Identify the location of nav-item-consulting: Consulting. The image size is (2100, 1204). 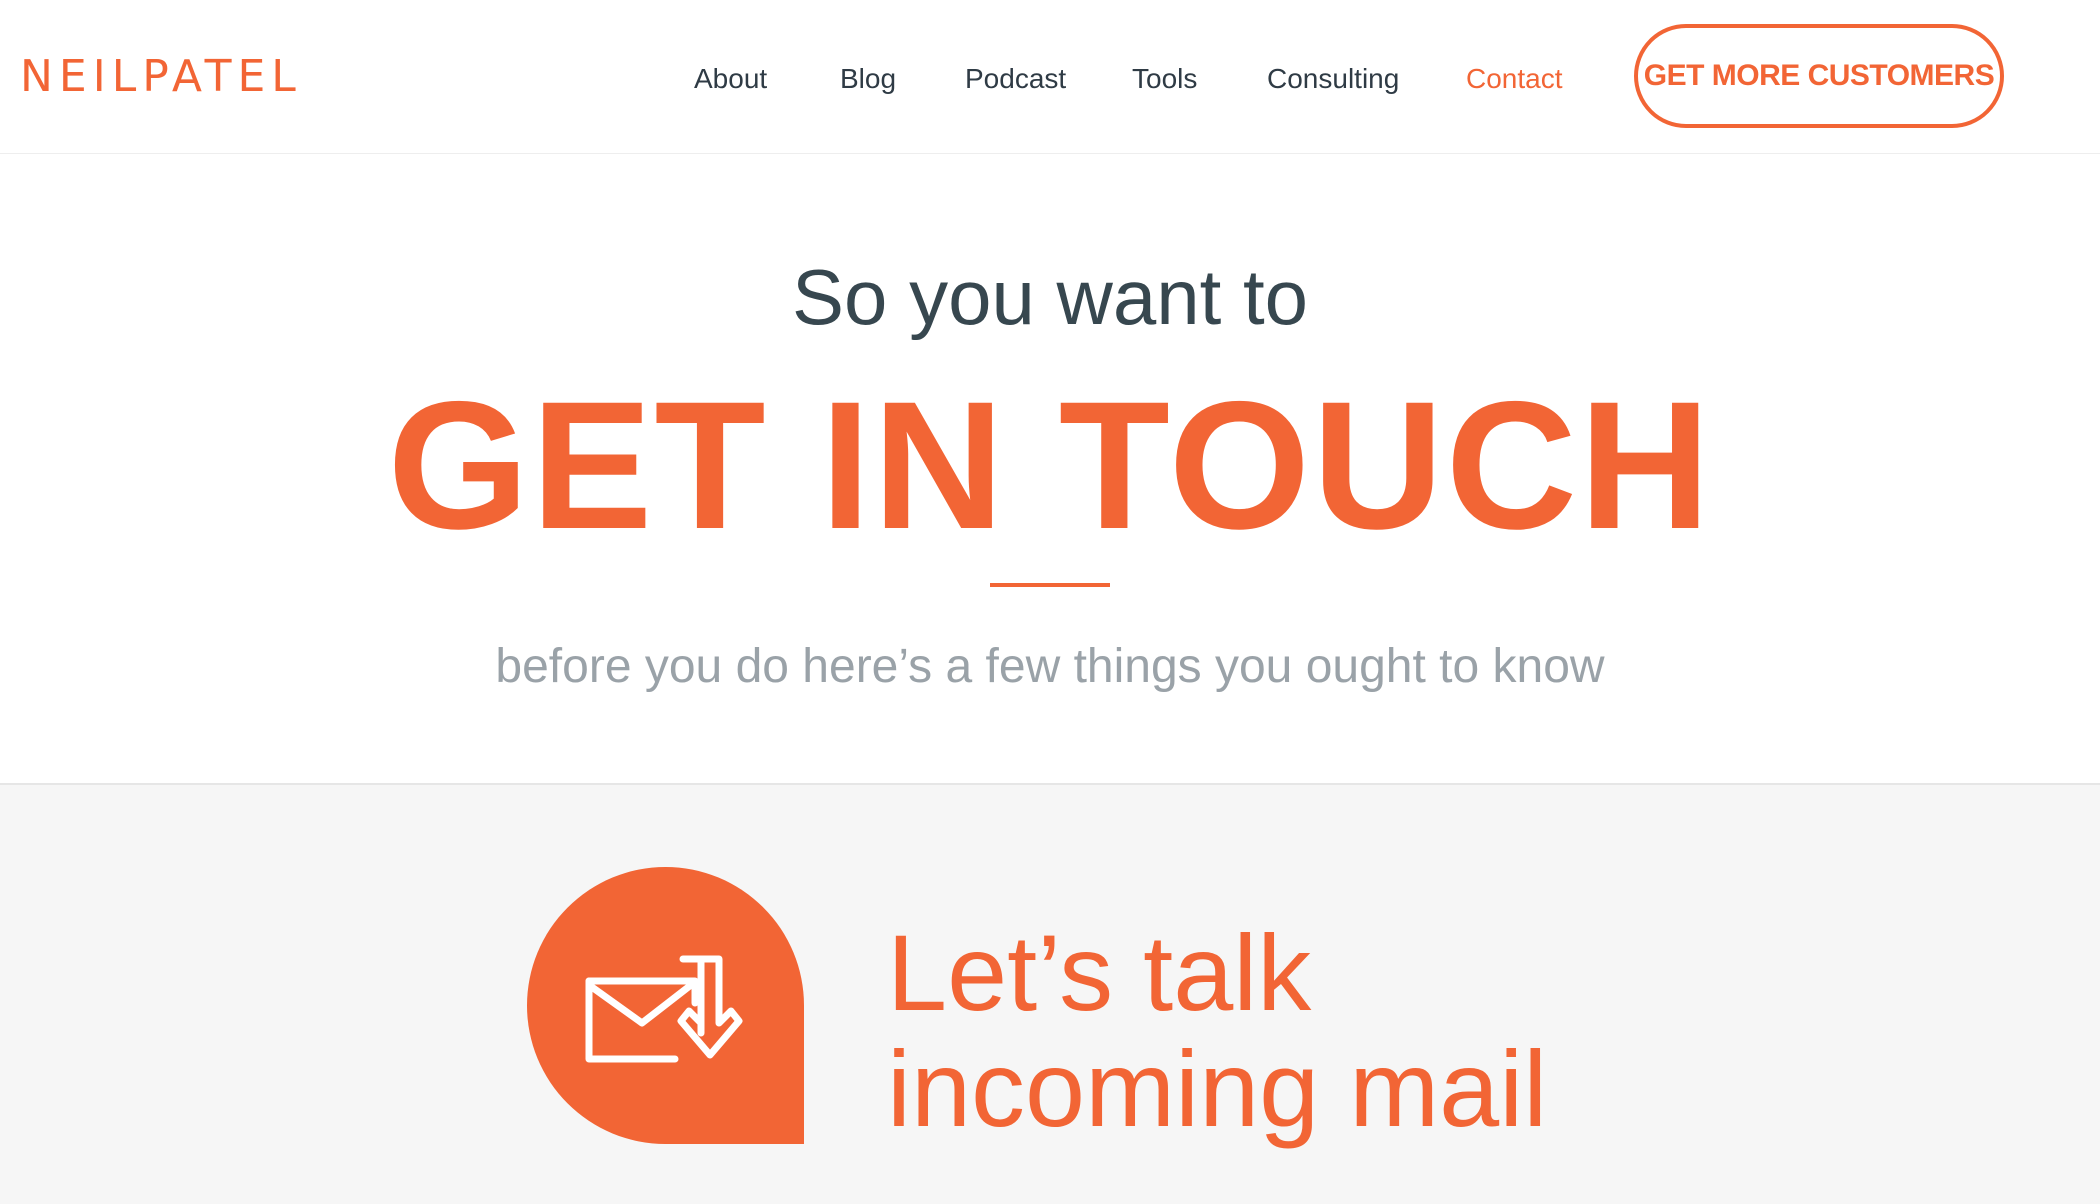
(1333, 79).